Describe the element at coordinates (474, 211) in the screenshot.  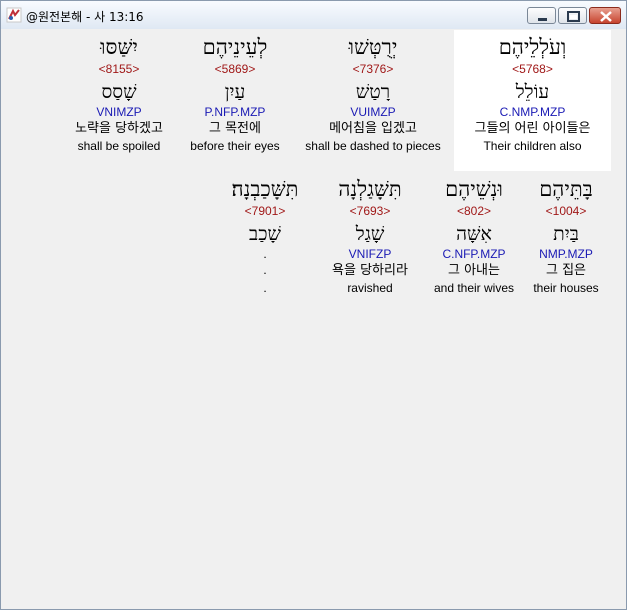
I see `strong-number-link: <802>` at that location.